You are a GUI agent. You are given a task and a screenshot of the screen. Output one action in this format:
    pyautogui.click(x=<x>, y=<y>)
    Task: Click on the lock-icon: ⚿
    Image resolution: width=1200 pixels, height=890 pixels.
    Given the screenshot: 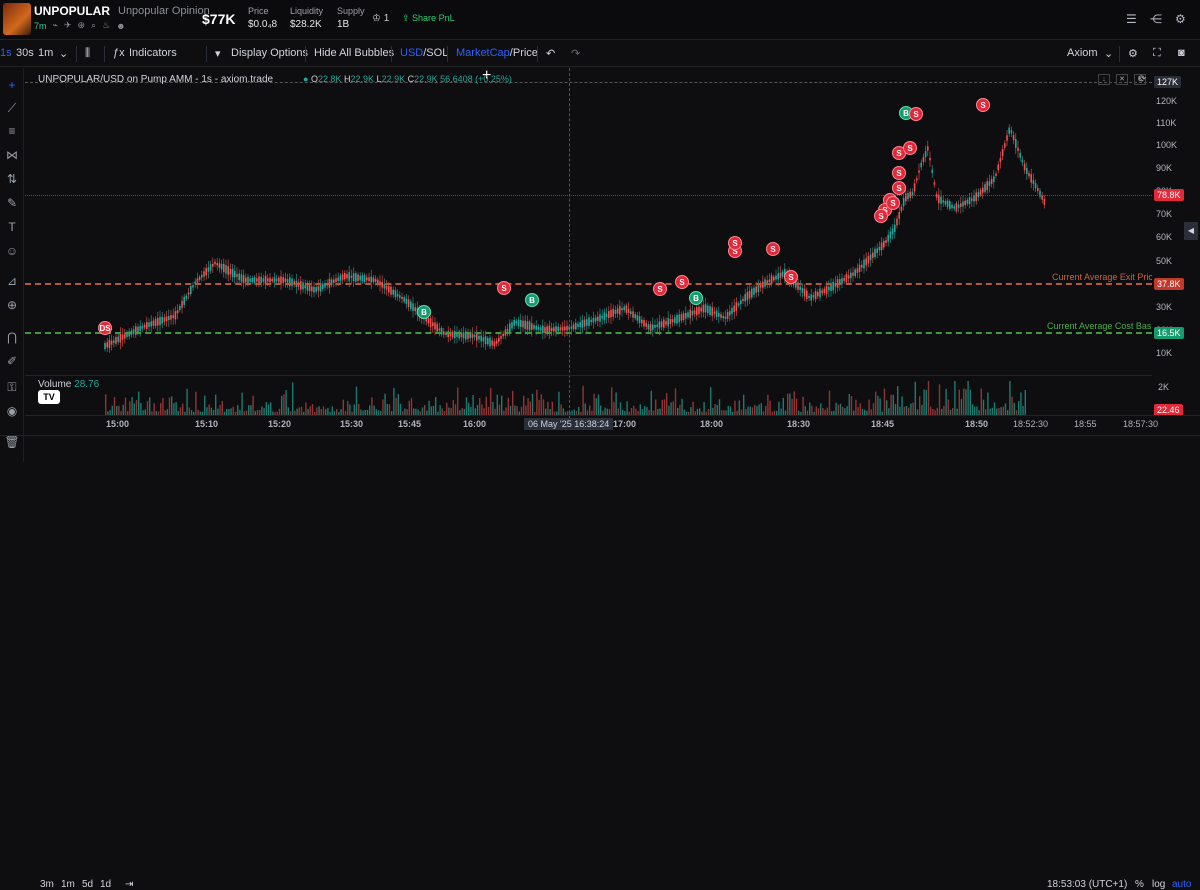 What is the action you would take?
    pyautogui.click(x=12, y=387)
    